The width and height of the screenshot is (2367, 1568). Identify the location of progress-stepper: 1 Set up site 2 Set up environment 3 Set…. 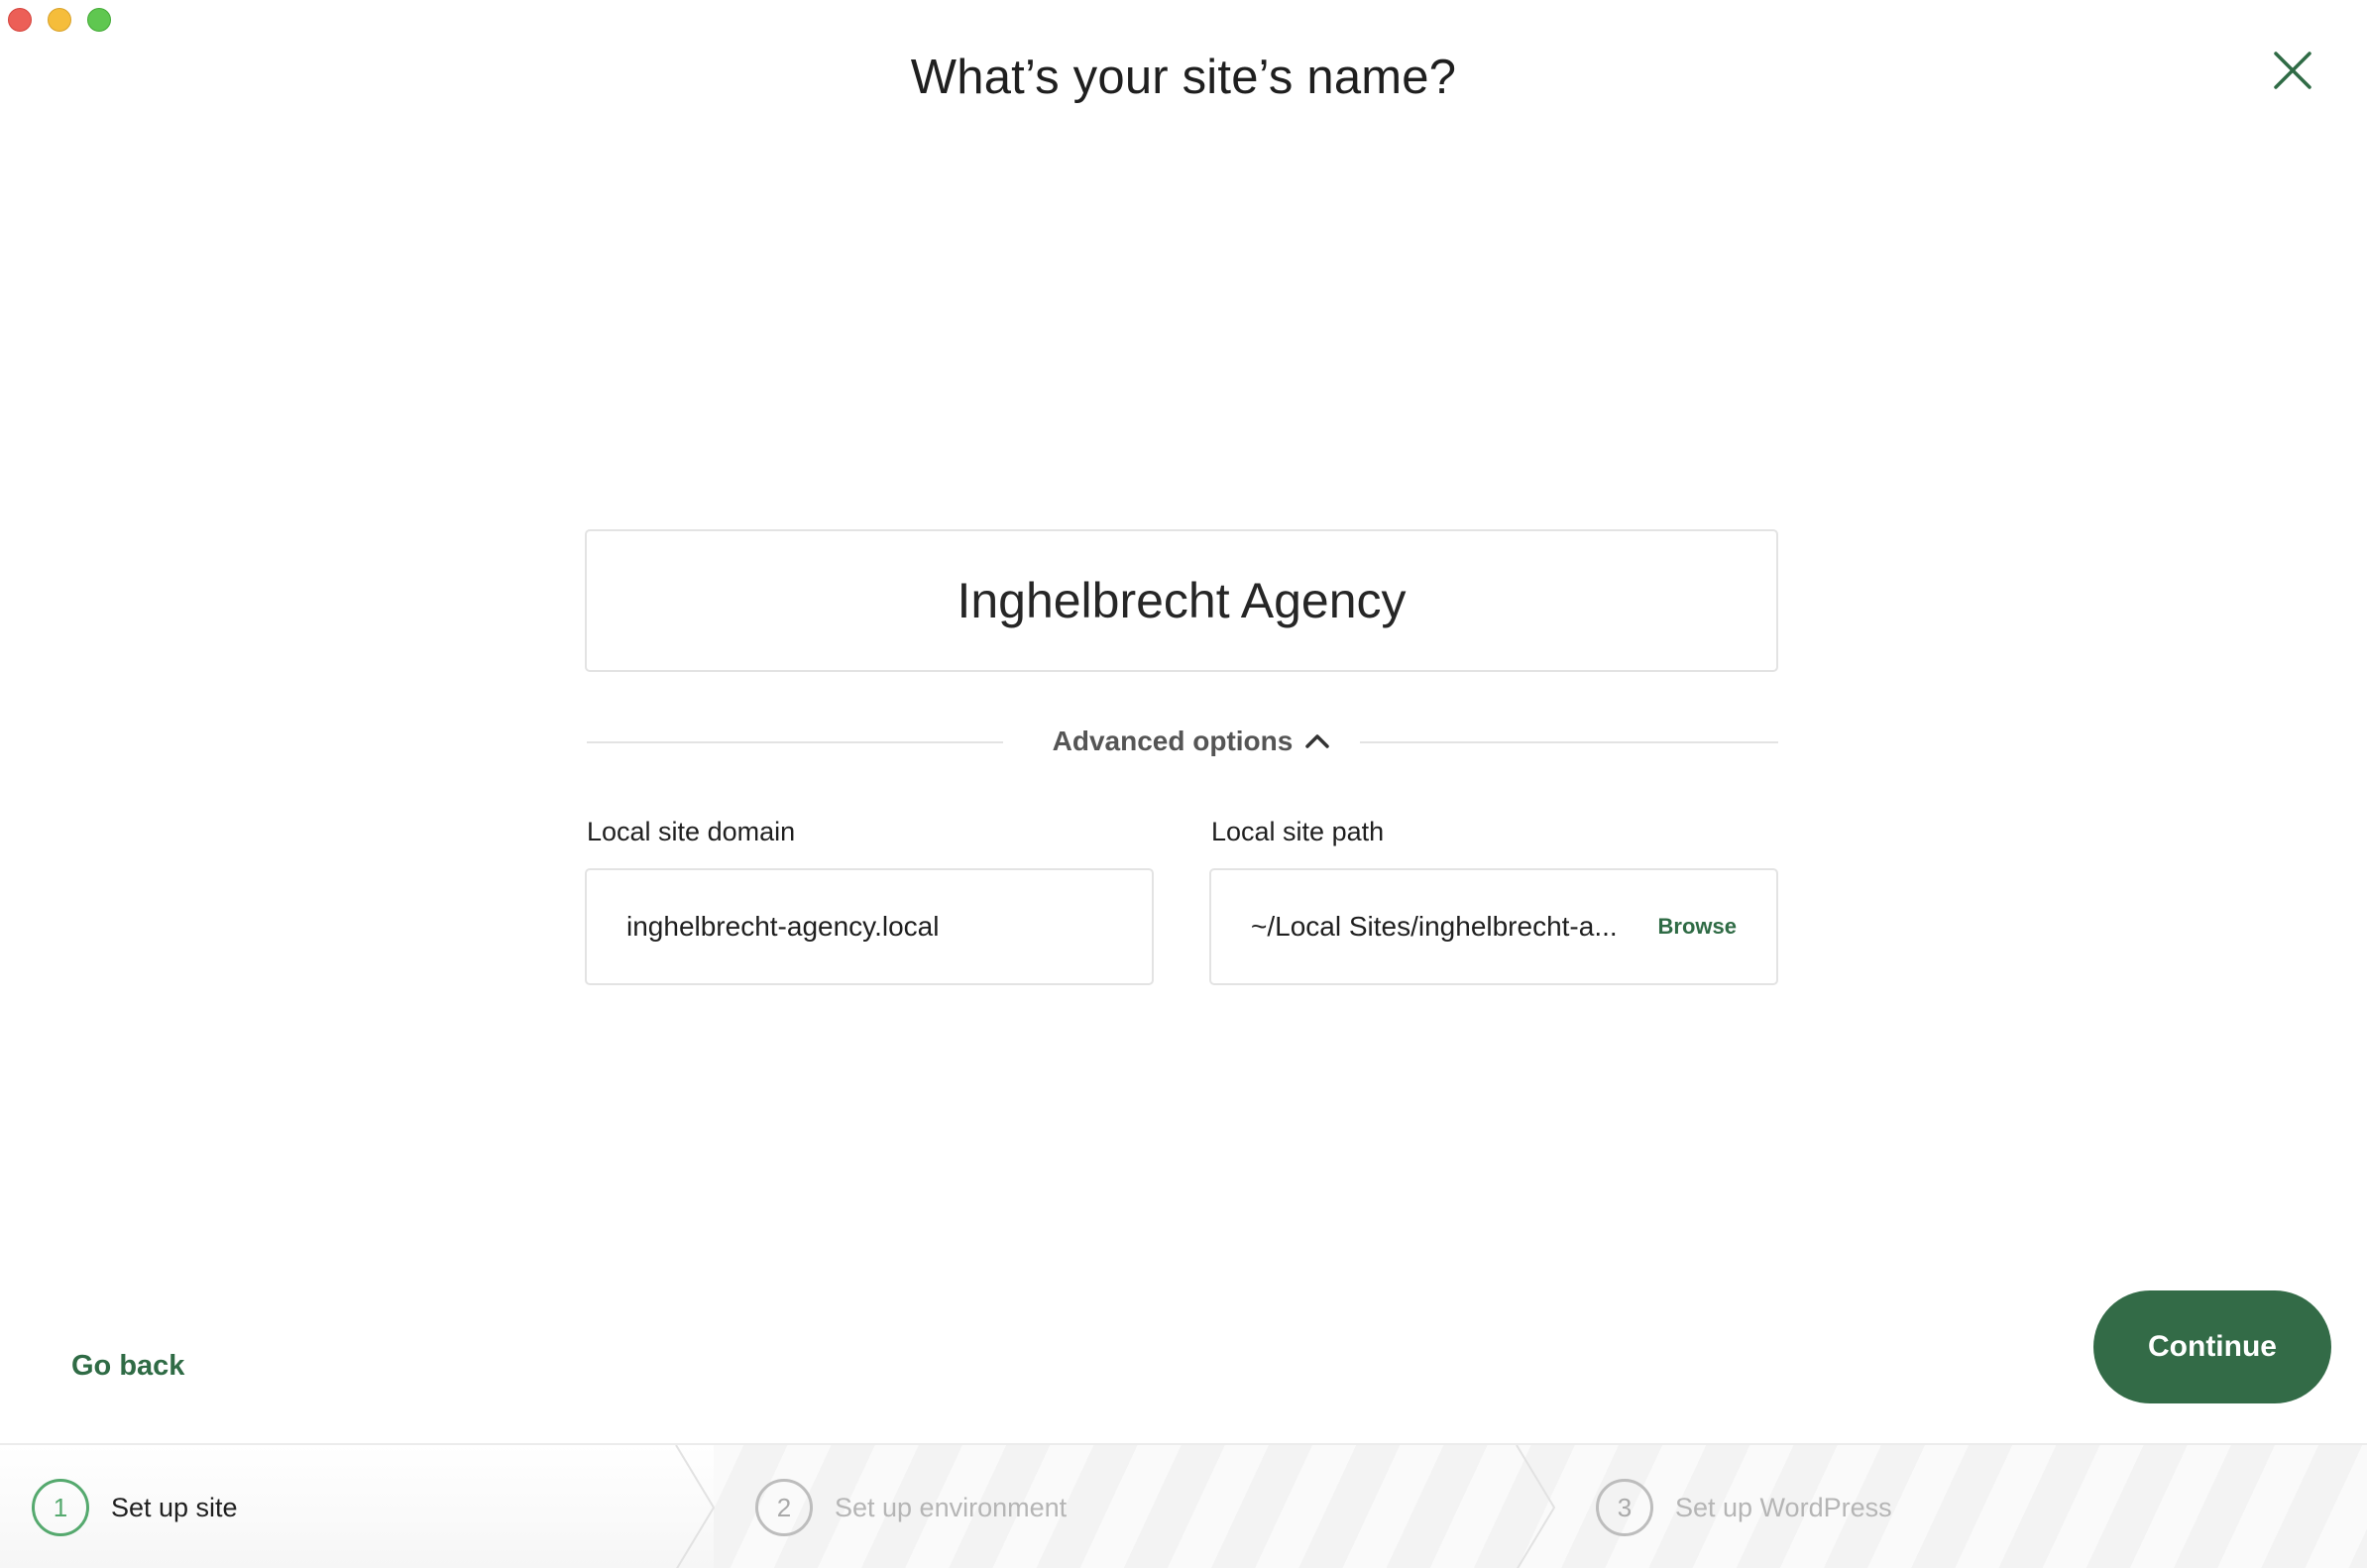
(1183, 1505).